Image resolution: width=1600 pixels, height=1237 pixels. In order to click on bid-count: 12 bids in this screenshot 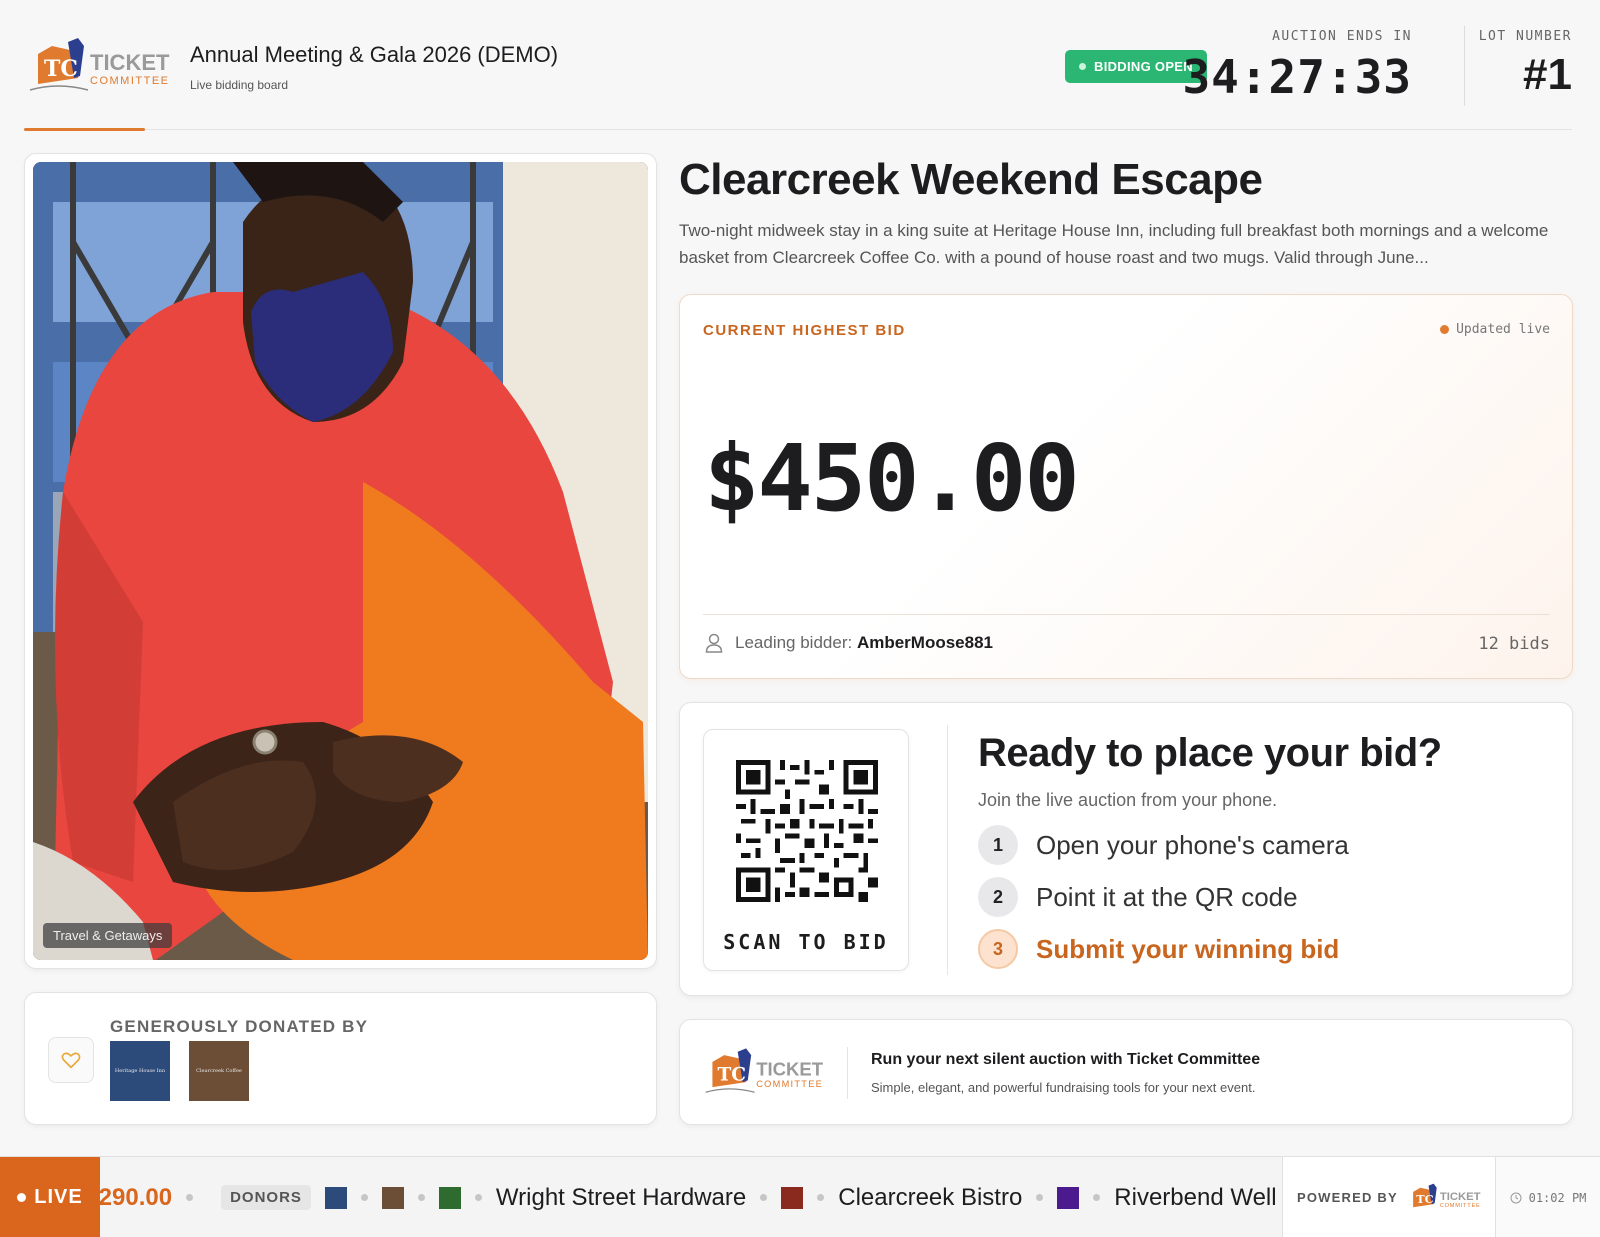, I will do `click(1514, 644)`.